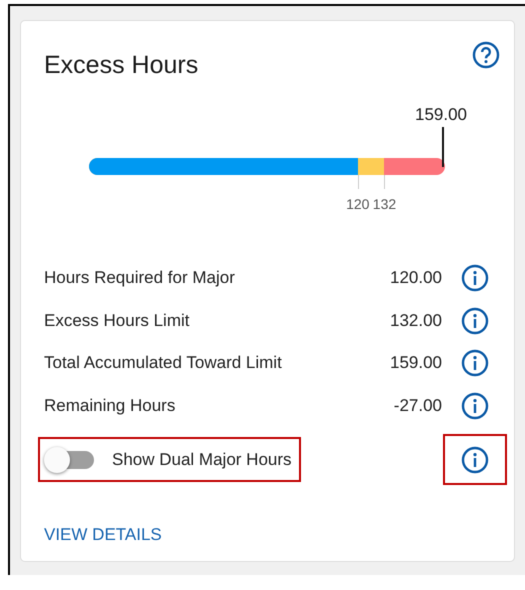 The height and width of the screenshot is (590, 525). What do you see at coordinates (416, 278) in the screenshot?
I see `row-value: 120.00` at bounding box center [416, 278].